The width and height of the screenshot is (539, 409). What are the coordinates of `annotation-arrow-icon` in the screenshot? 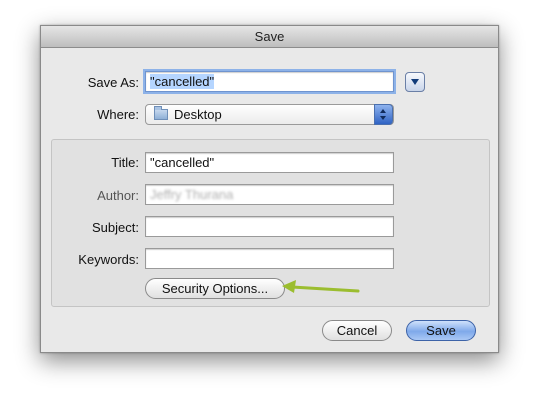 It's located at (321, 286).